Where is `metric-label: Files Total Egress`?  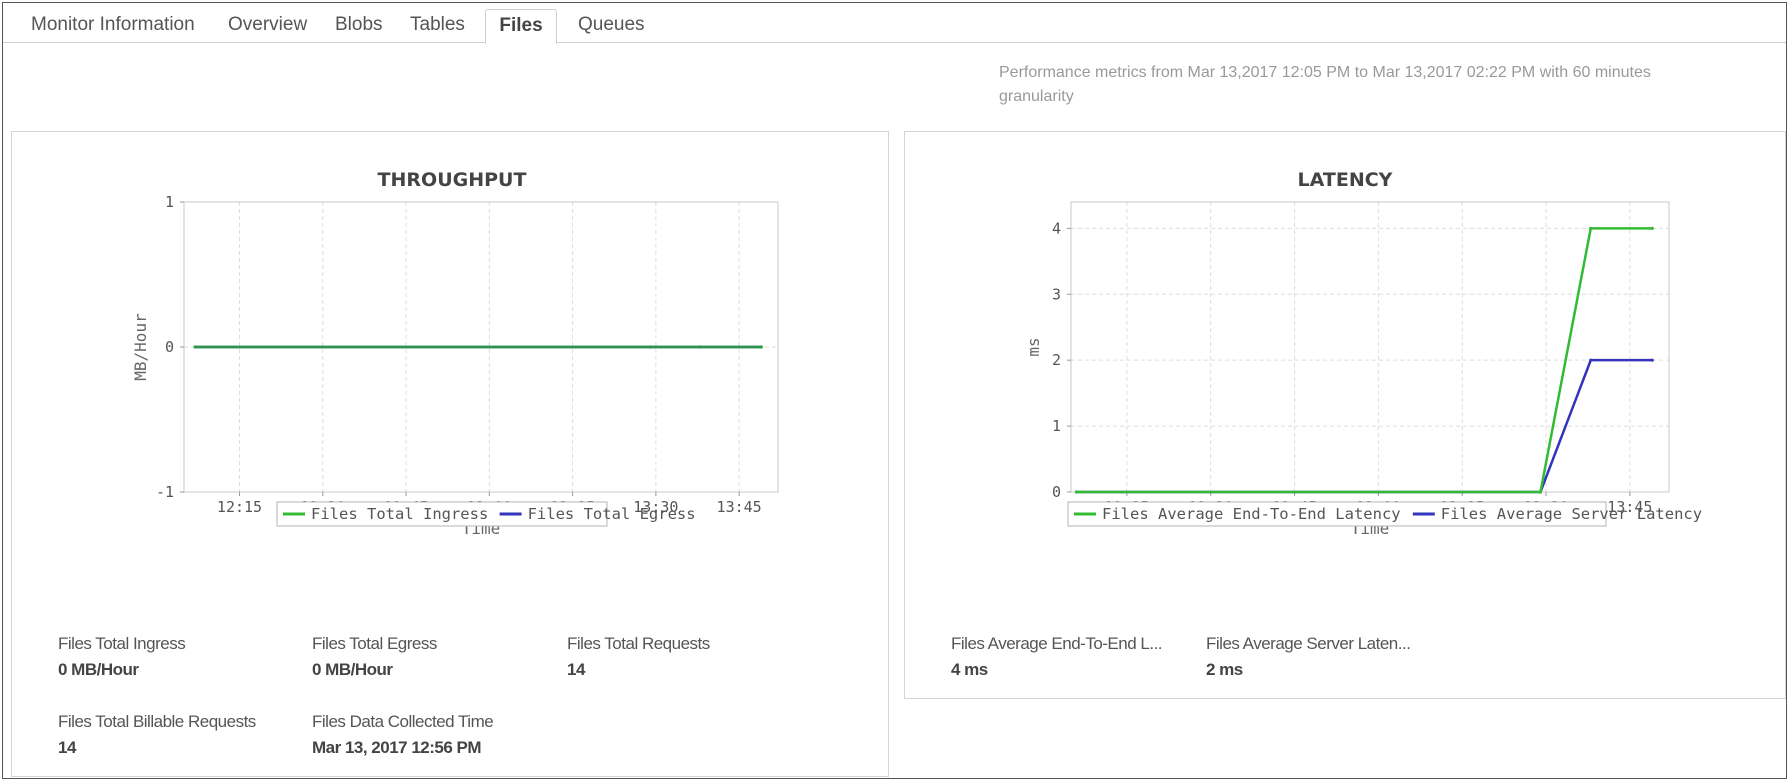
metric-label: Files Total Egress is located at coordinates (374, 643).